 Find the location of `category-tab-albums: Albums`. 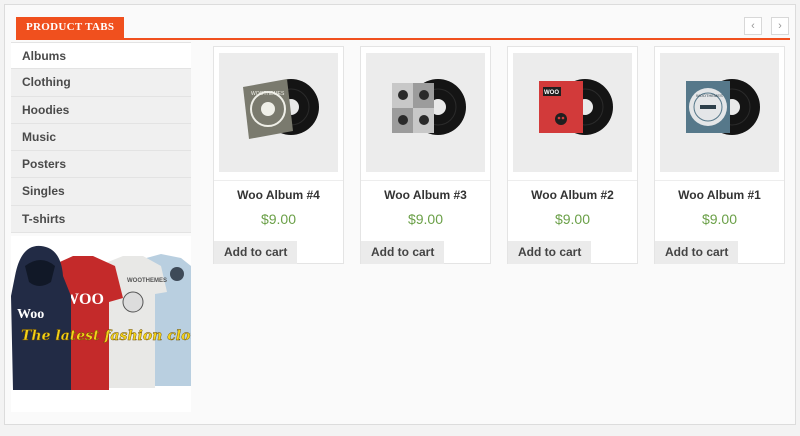

category-tab-albums: Albums is located at coordinates (101, 56).